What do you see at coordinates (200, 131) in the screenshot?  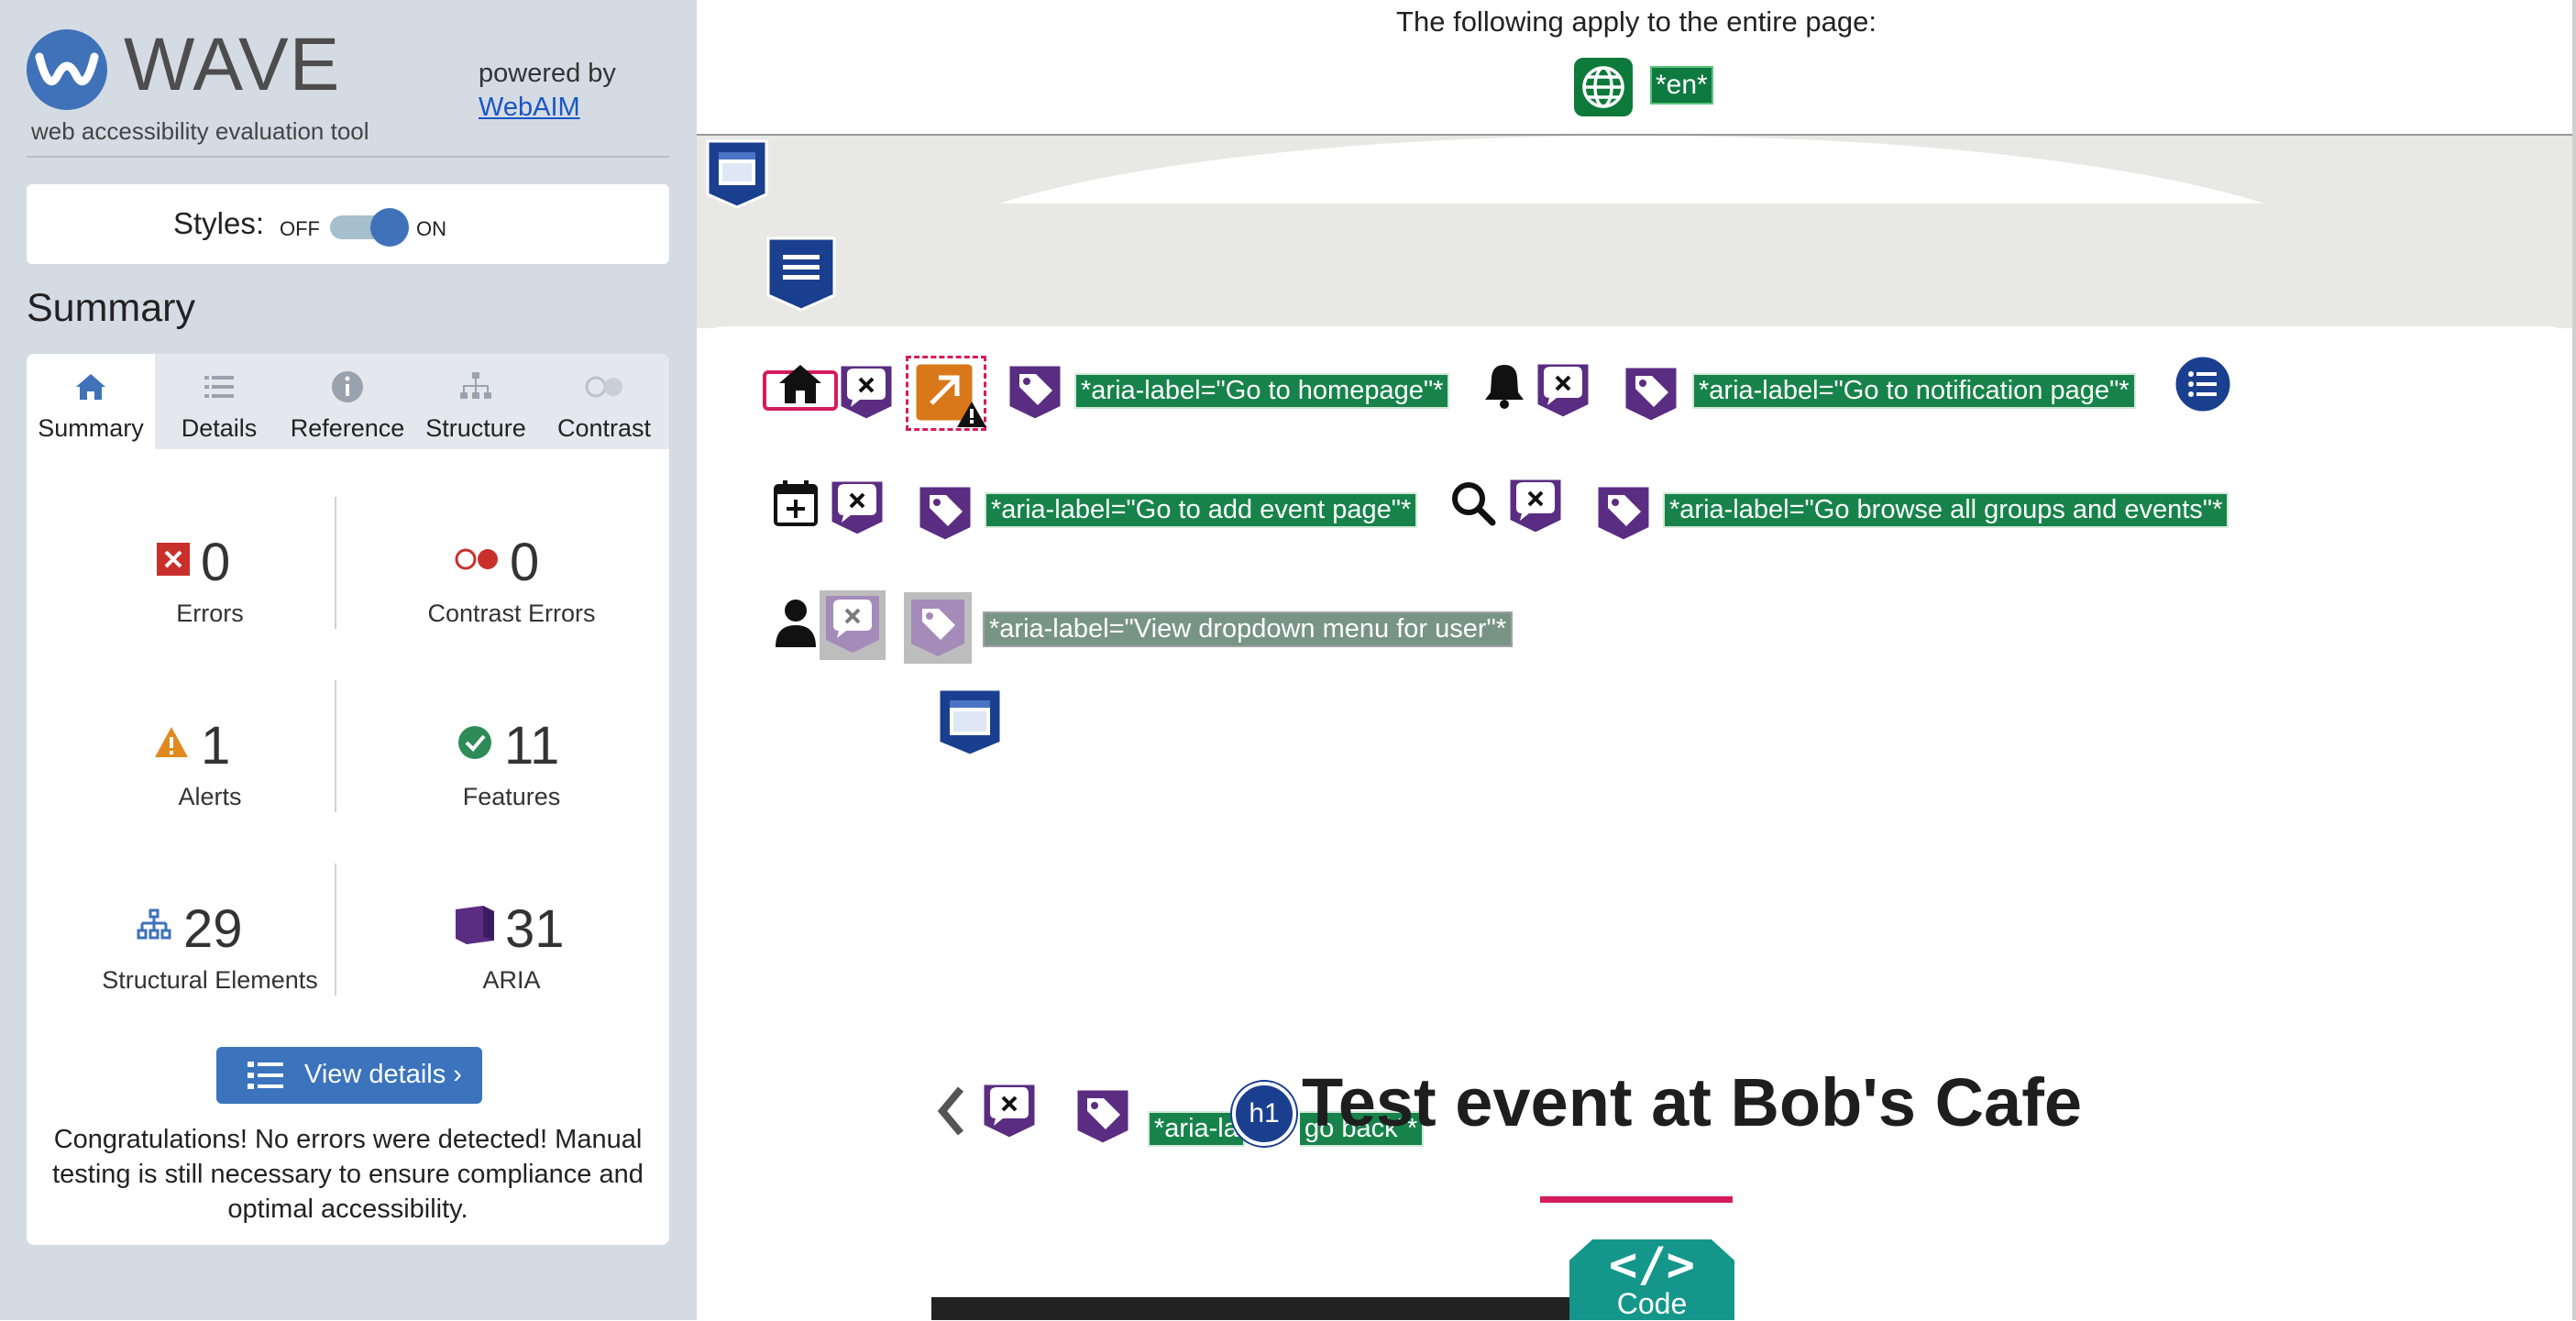 I see `wave-tagline: web accessibility evaluation tool` at bounding box center [200, 131].